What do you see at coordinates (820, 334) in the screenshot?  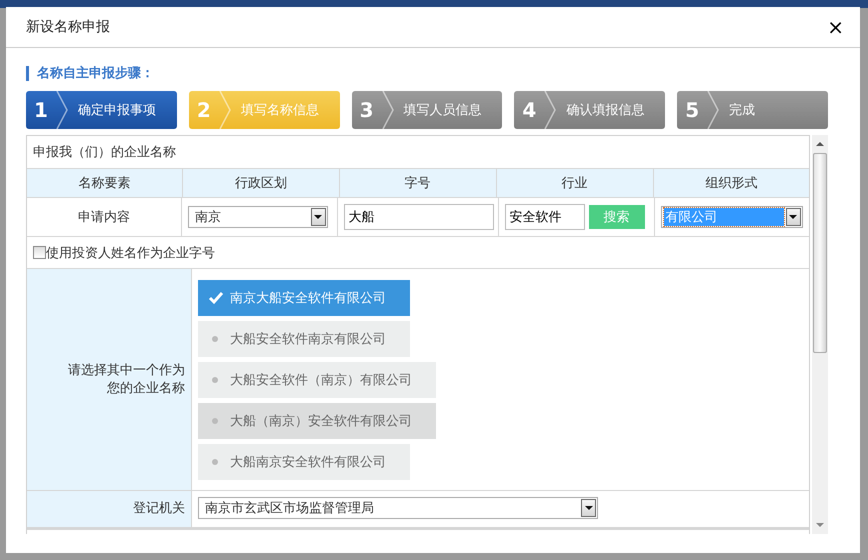 I see `scrollbar` at bounding box center [820, 334].